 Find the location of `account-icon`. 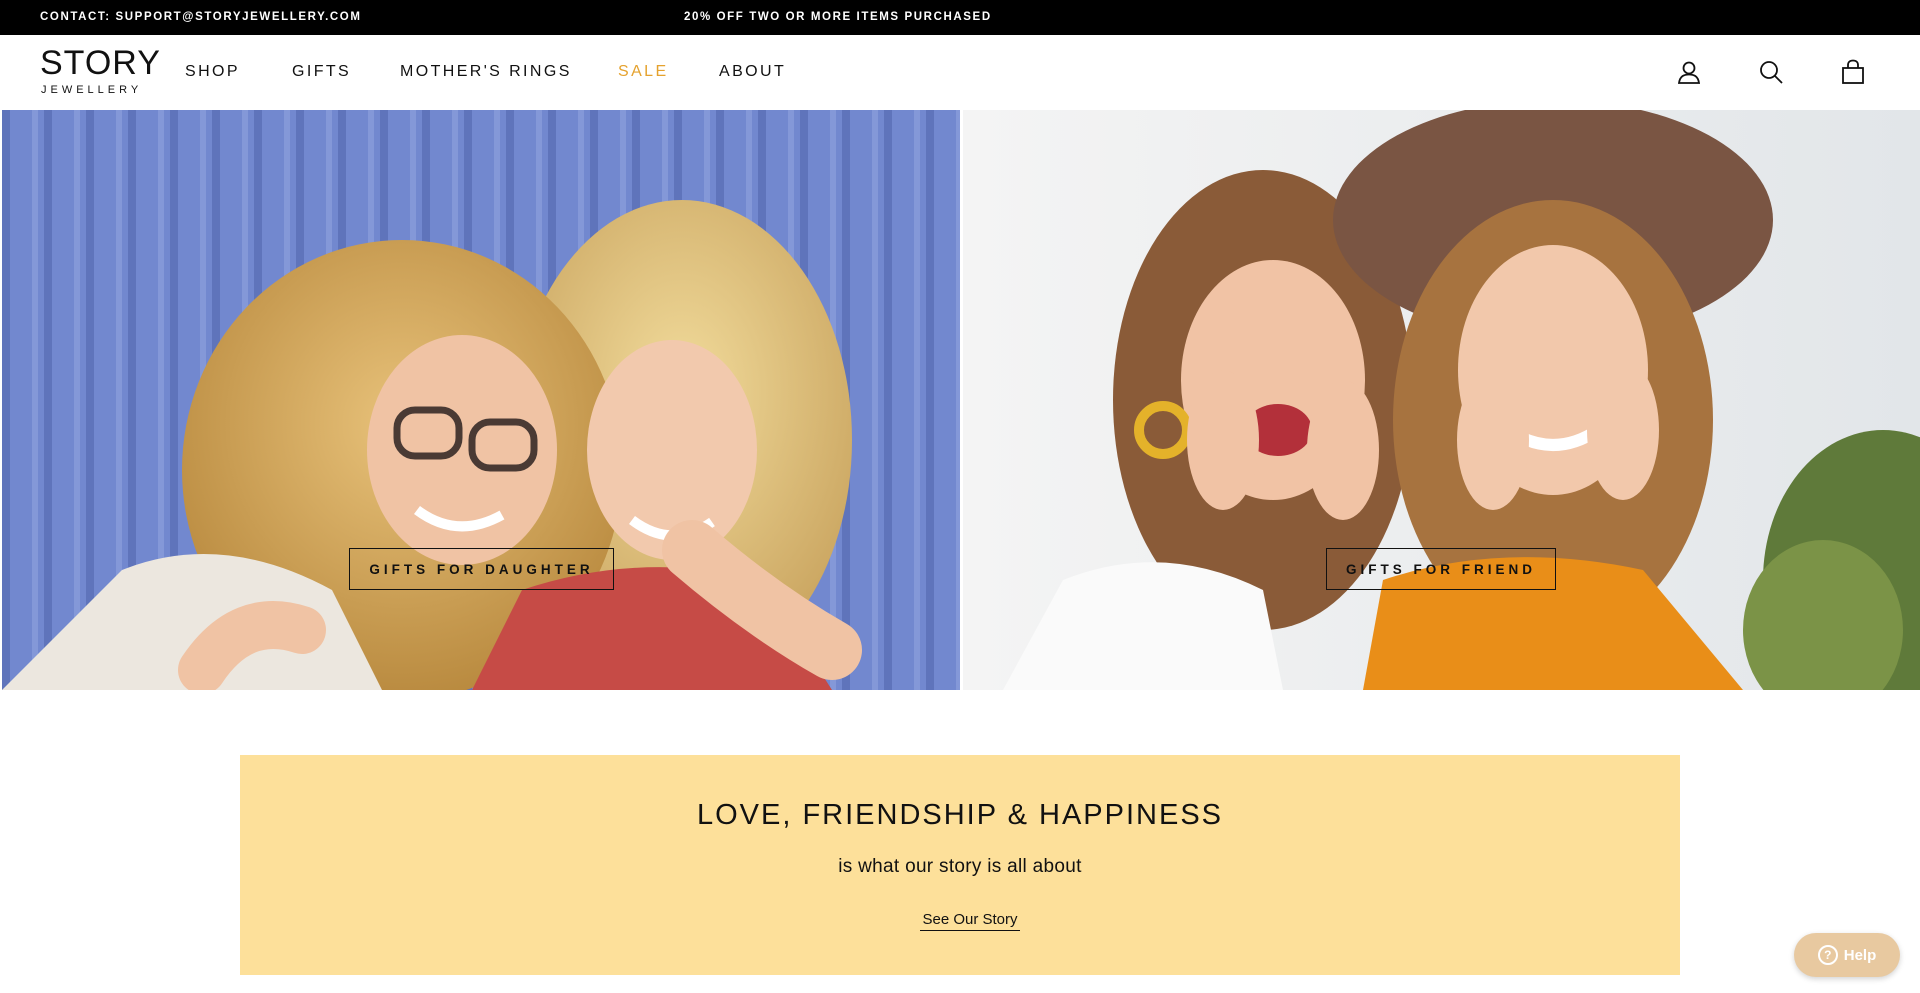

account-icon is located at coordinates (1689, 72).